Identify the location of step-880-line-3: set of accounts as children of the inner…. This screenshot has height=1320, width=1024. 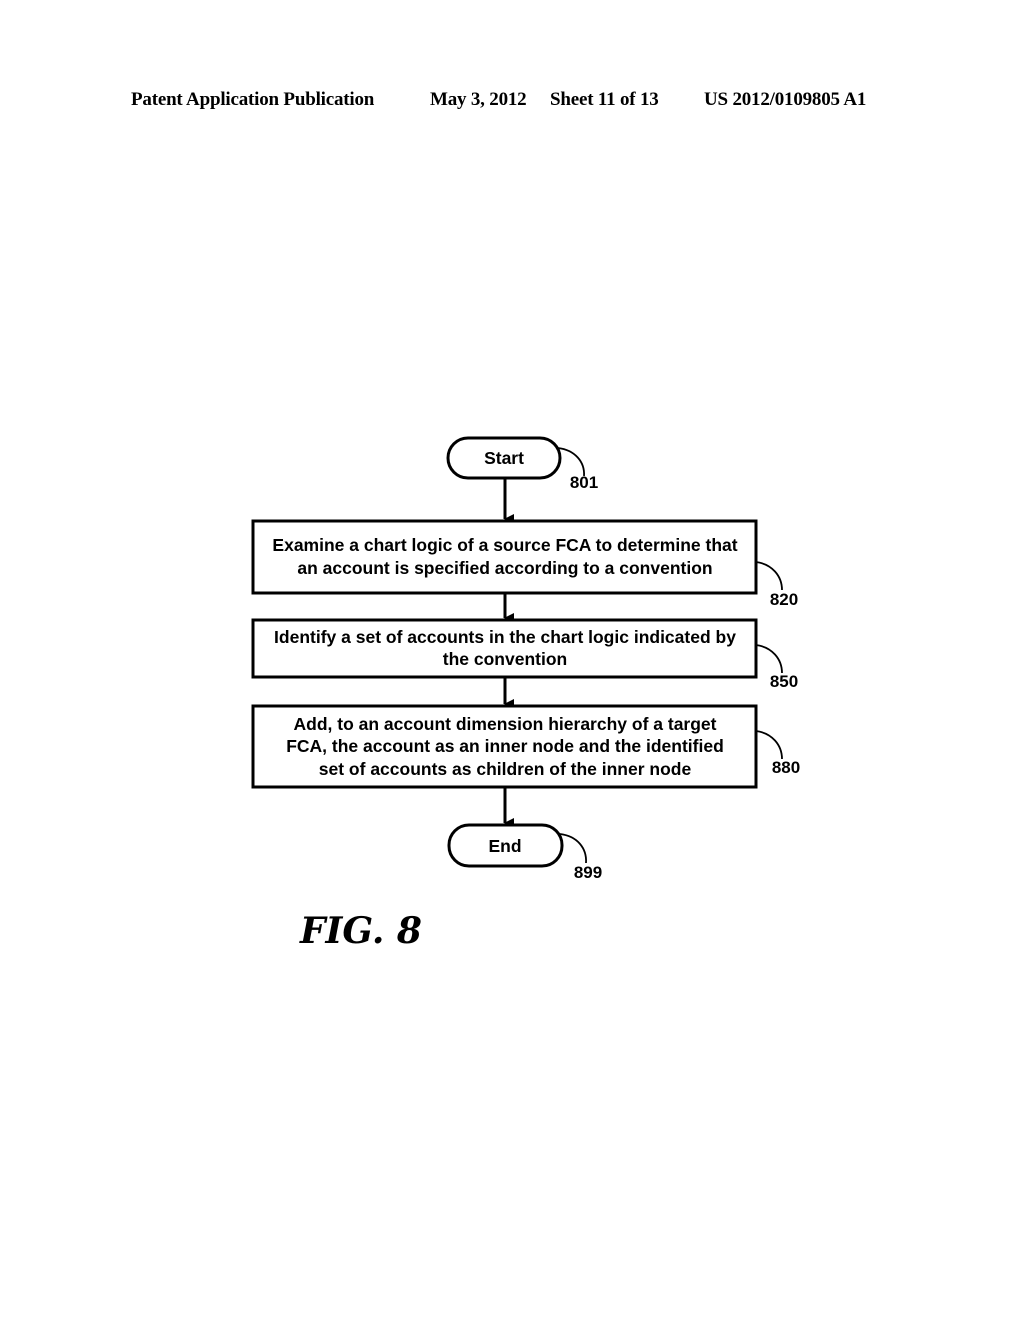
(505, 769).